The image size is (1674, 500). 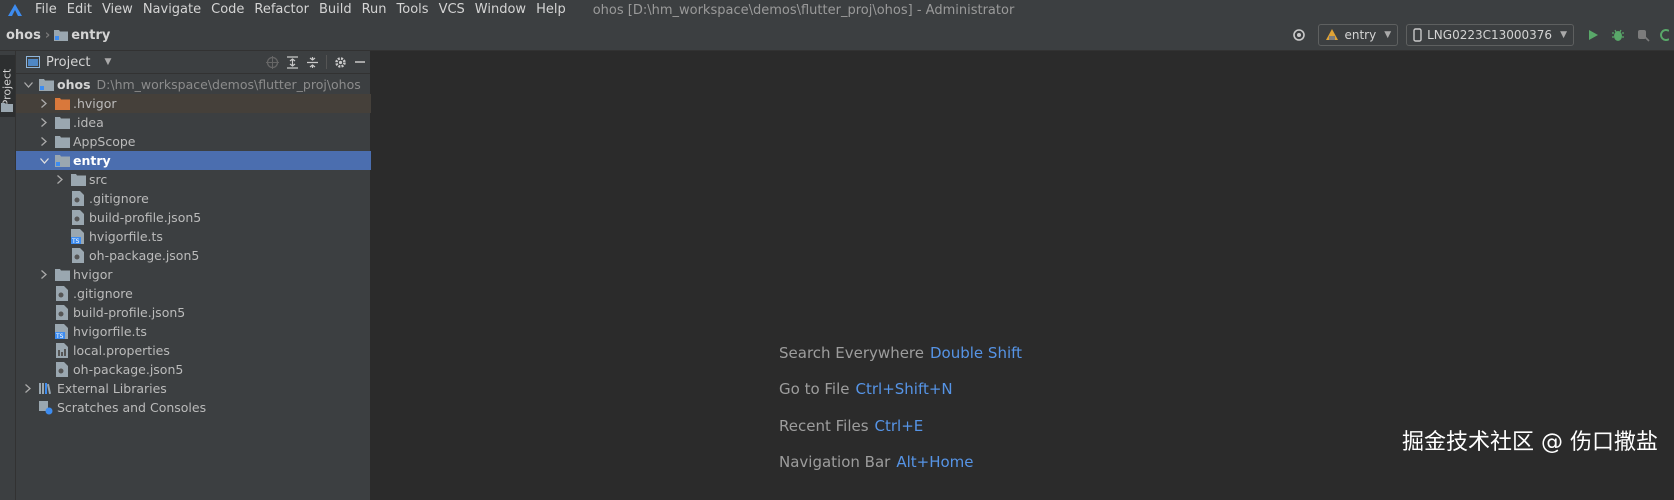 I want to click on hint-shortcut: Ctrl+Shift+N, so click(x=904, y=389).